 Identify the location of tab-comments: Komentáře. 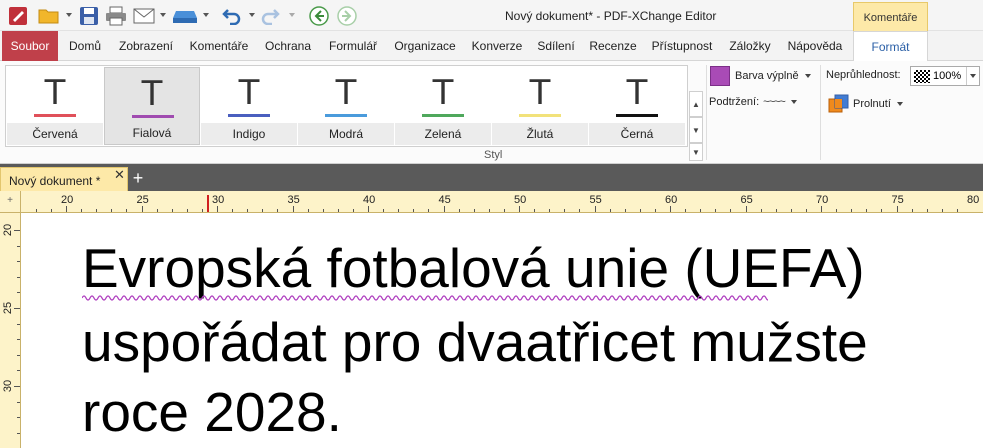
(219, 46).